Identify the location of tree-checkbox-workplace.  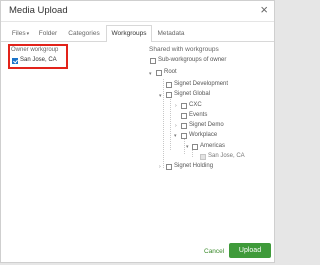
(184, 136).